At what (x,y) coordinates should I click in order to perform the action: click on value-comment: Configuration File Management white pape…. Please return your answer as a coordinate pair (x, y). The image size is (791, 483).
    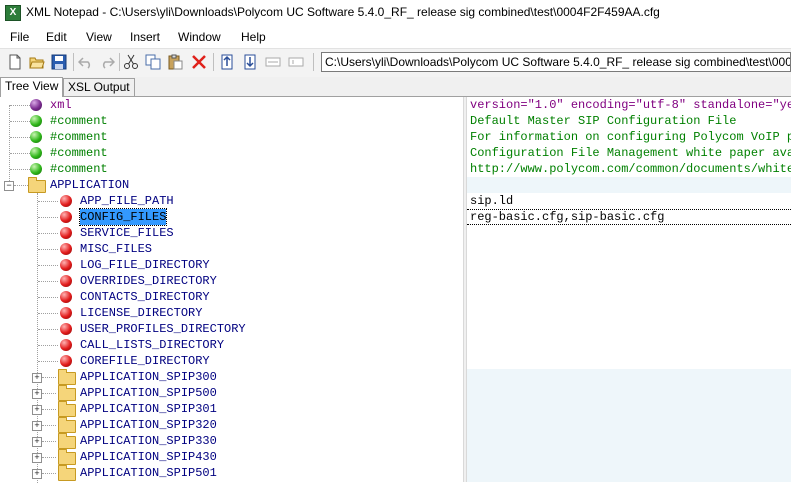
    Looking at the image, I should click on (629, 153).